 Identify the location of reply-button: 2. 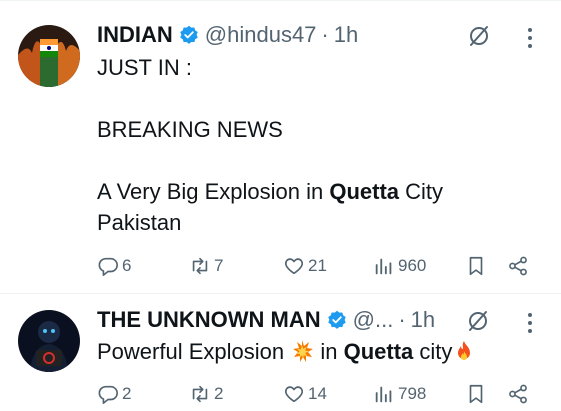
(114, 394).